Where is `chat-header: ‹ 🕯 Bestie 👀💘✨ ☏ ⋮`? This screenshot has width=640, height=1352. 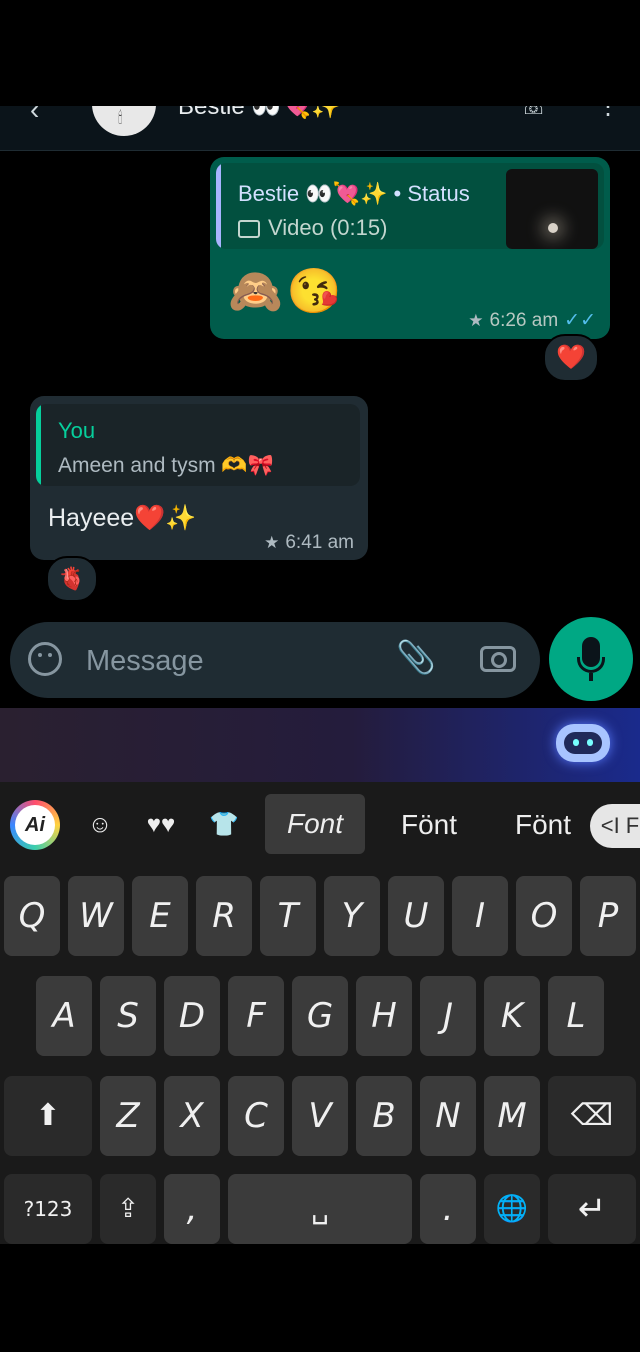
chat-header: ‹ 🕯 Bestie 👀💘✨ ☏ ⋮ is located at coordinates (320, 128).